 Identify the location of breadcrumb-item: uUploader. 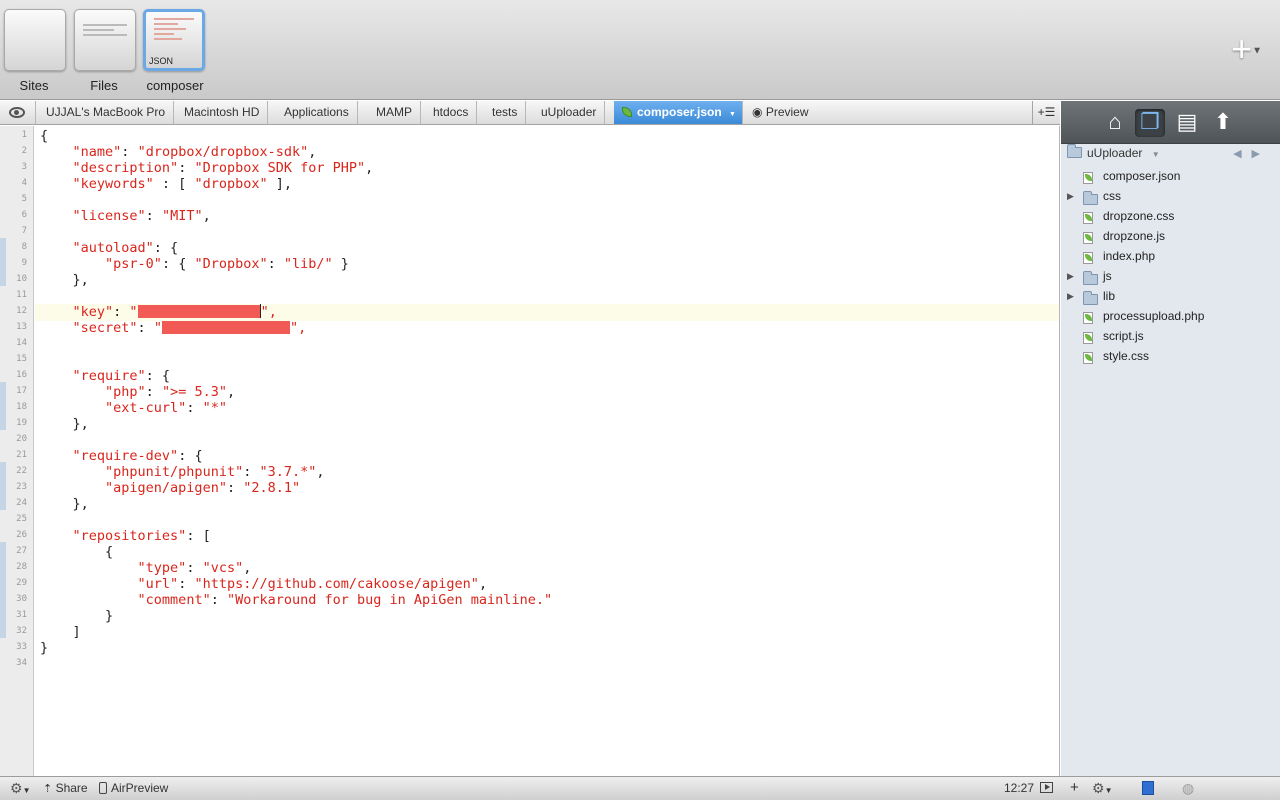
(569, 112).